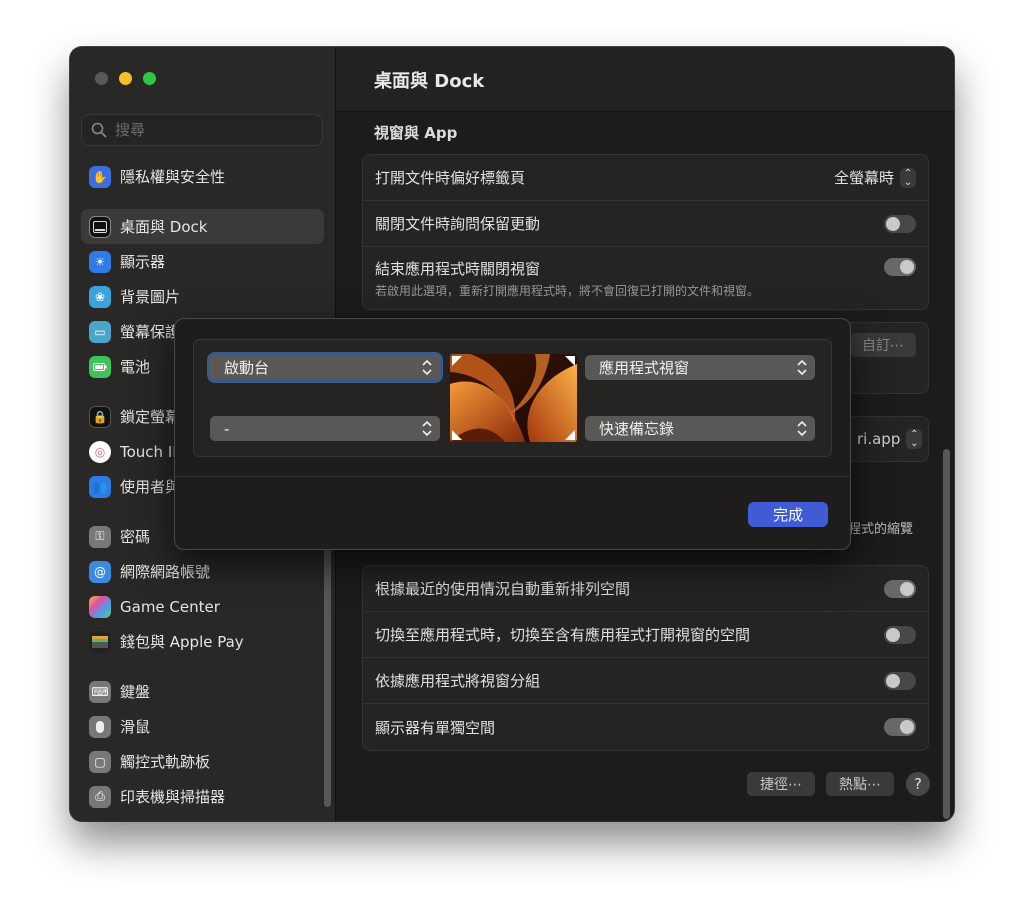 The width and height of the screenshot is (1024, 913). I want to click on window-controls, so click(125, 78).